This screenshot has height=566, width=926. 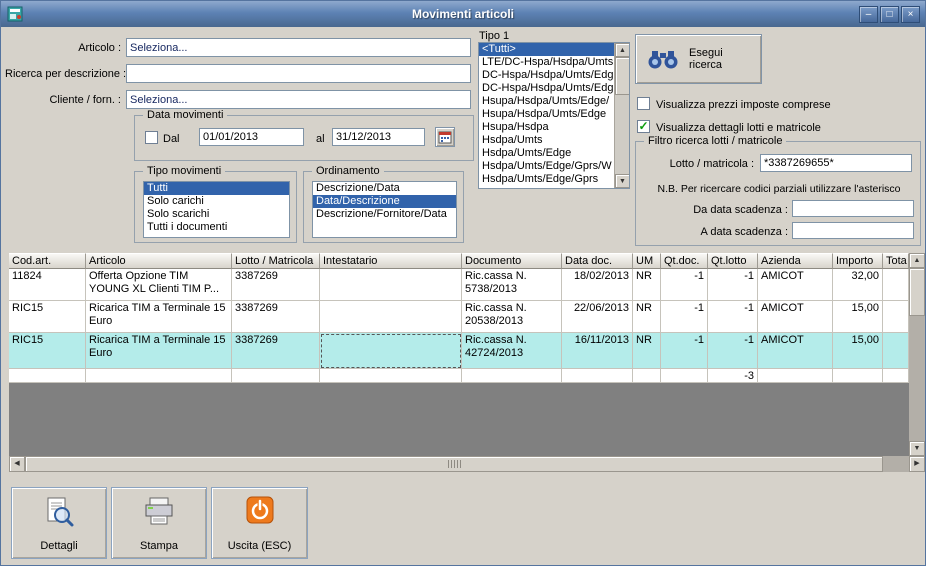 What do you see at coordinates (378, 137) in the screenshot?
I see `data-al-input` at bounding box center [378, 137].